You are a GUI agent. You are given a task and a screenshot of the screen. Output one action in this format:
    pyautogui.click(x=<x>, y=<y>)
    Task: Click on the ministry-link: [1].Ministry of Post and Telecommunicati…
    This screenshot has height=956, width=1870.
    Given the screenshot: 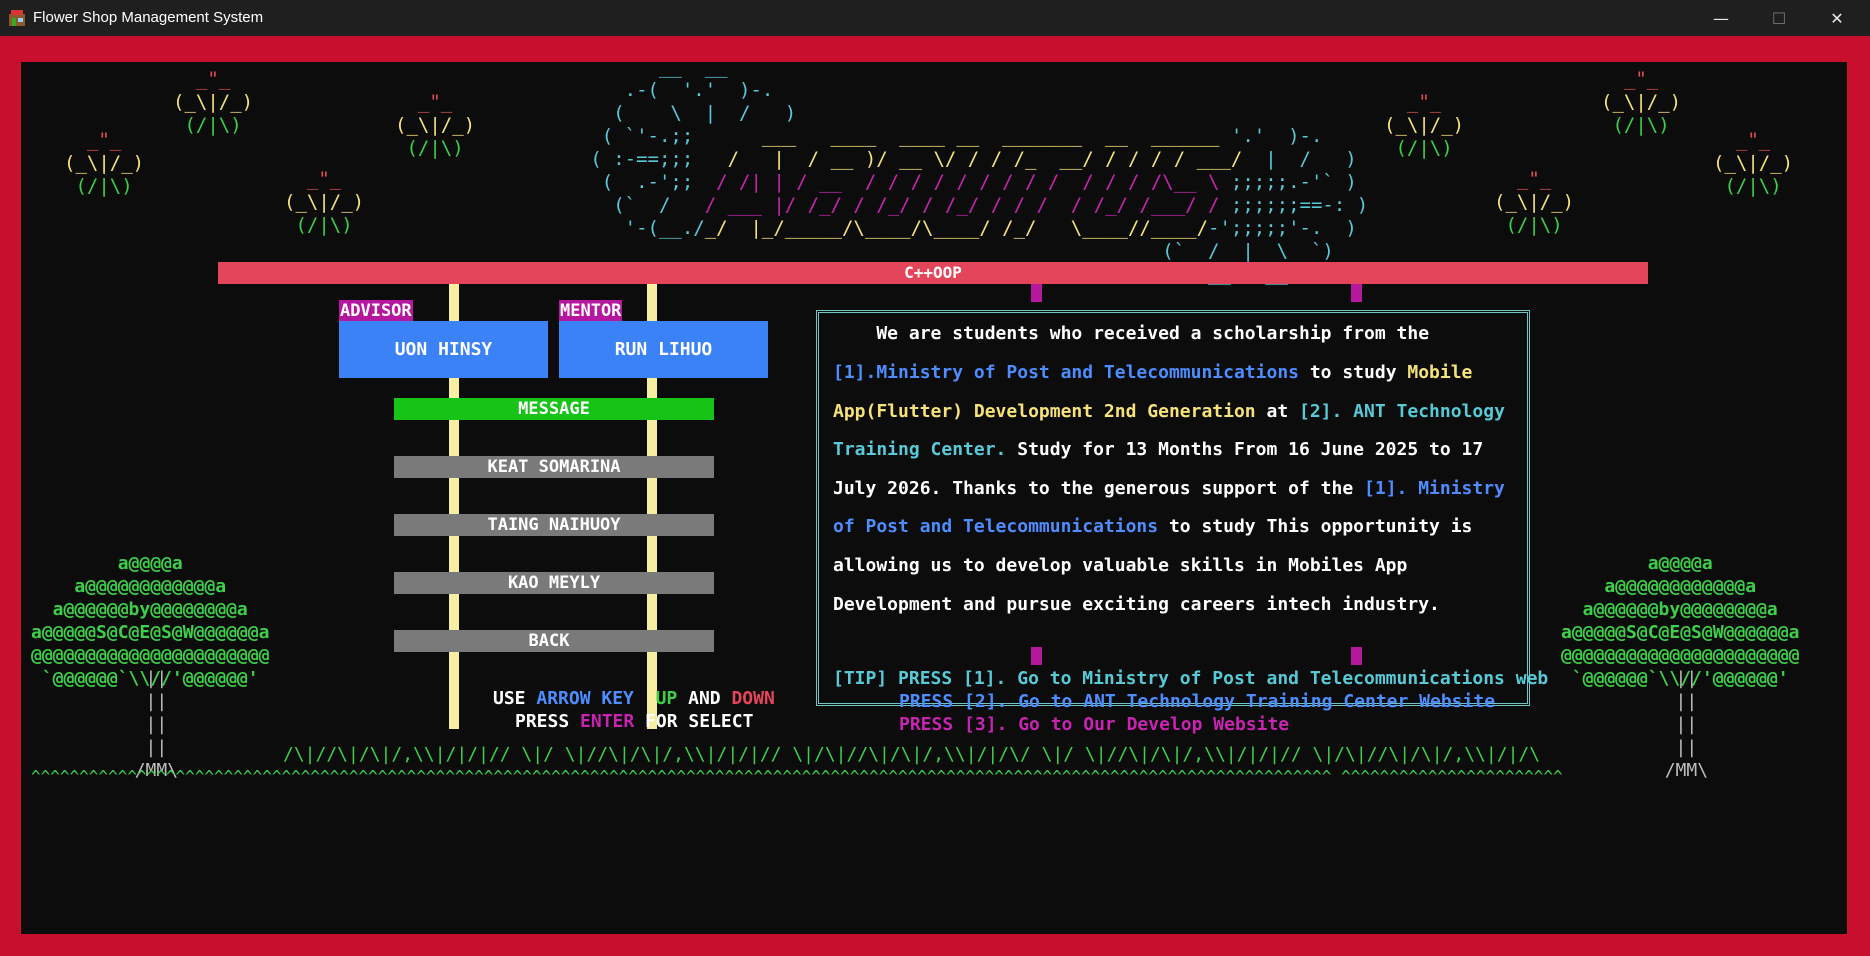 What is the action you would take?
    pyautogui.click(x=1066, y=372)
    